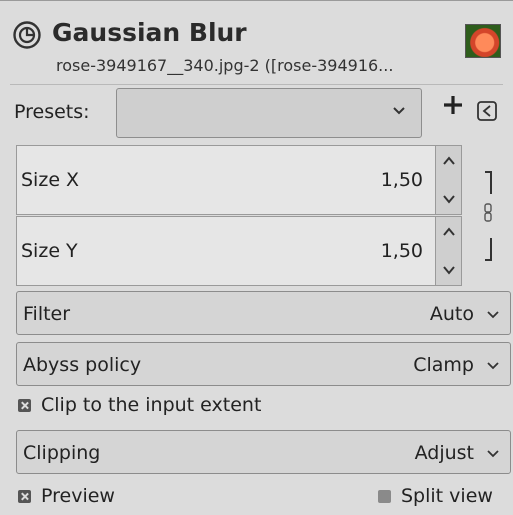 The height and width of the screenshot is (515, 513). What do you see at coordinates (50, 180) in the screenshot?
I see `size-x-label: Size X` at bounding box center [50, 180].